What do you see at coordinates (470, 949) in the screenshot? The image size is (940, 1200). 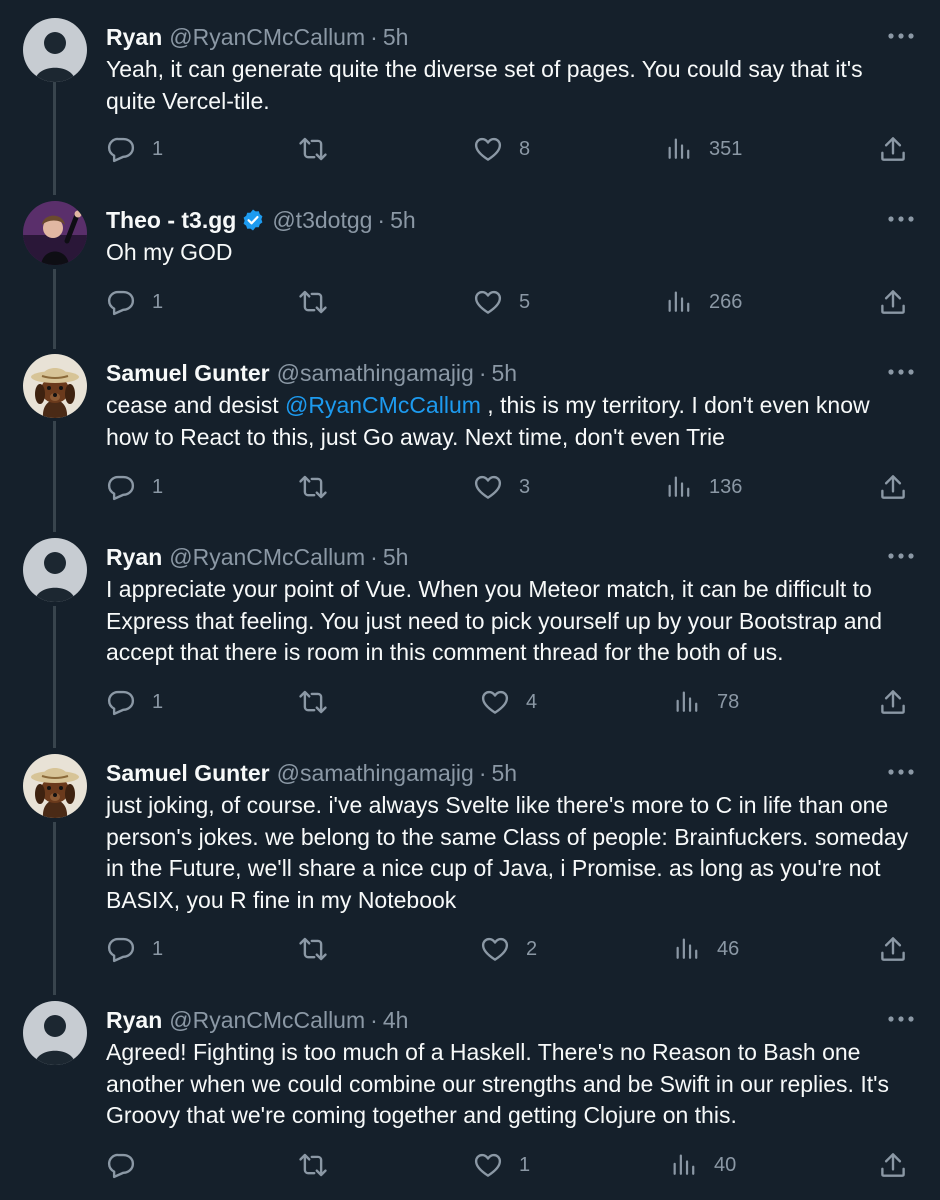 I see `tweet-actions: 1 2 46` at bounding box center [470, 949].